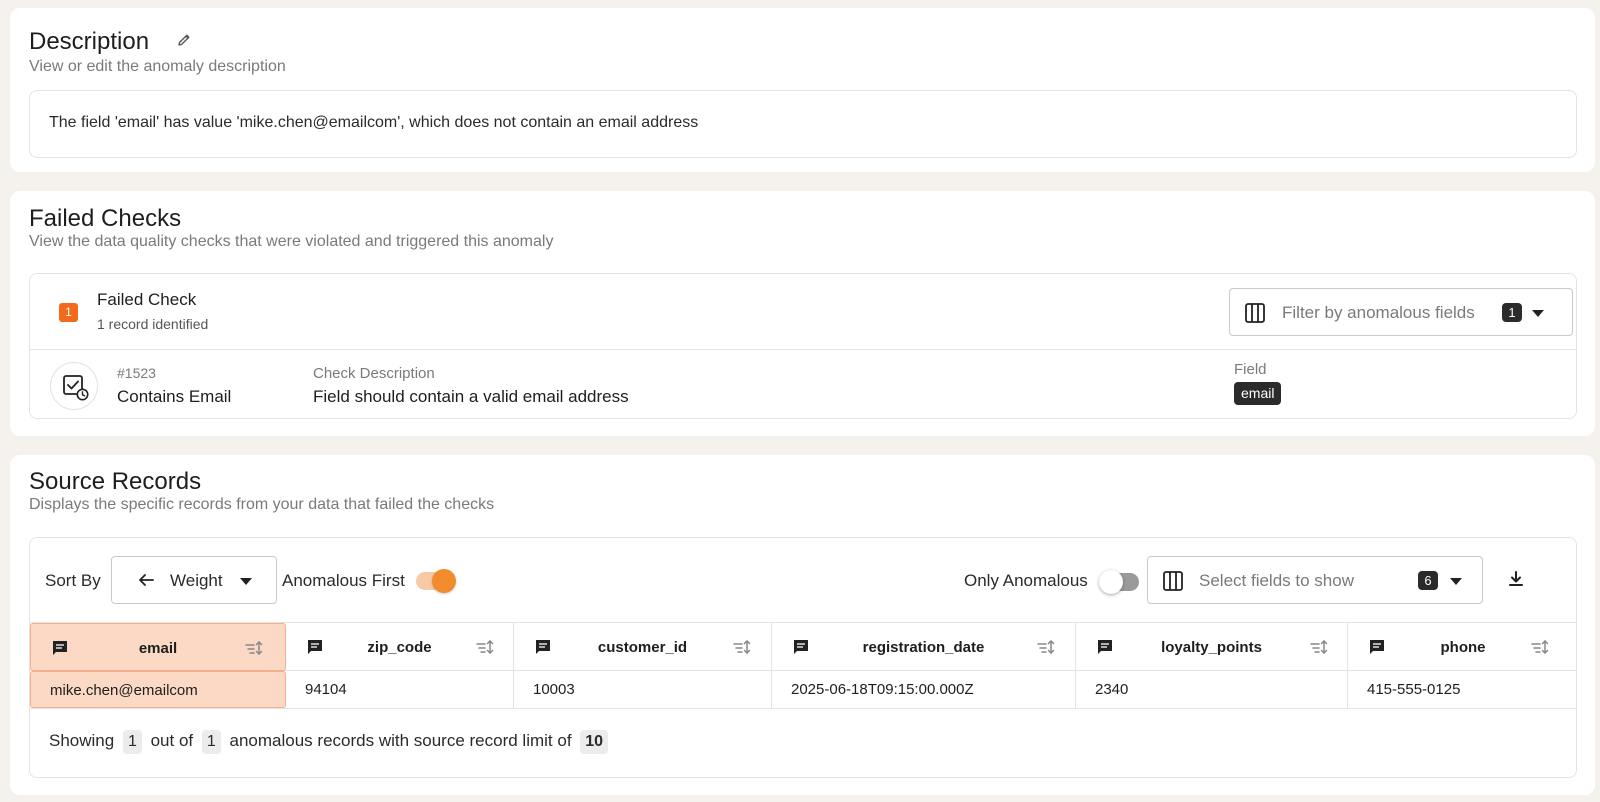 The height and width of the screenshot is (802, 1600). I want to click on summary-showing: Showing, so click(82, 740).